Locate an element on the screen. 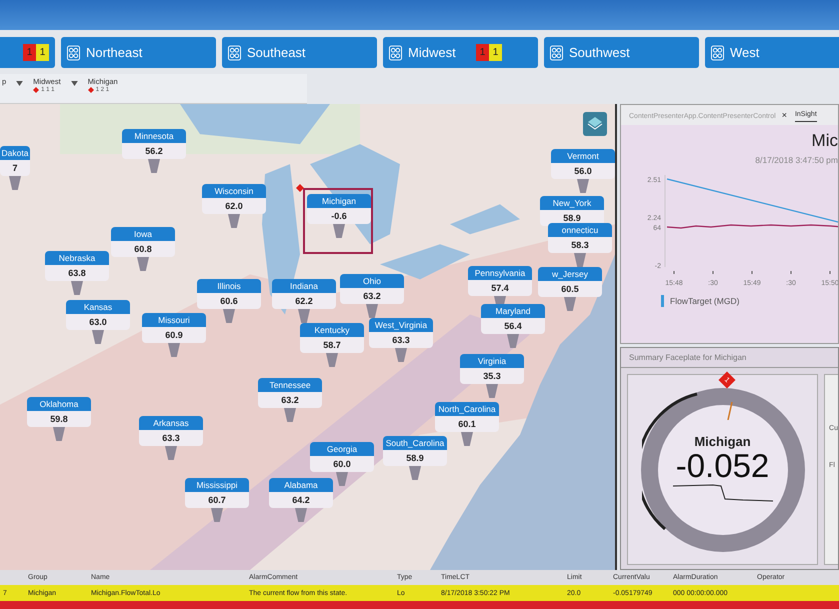 Image resolution: width=839 pixels, height=609 pixels. state-value: 63.8 is located at coordinates (77, 273).